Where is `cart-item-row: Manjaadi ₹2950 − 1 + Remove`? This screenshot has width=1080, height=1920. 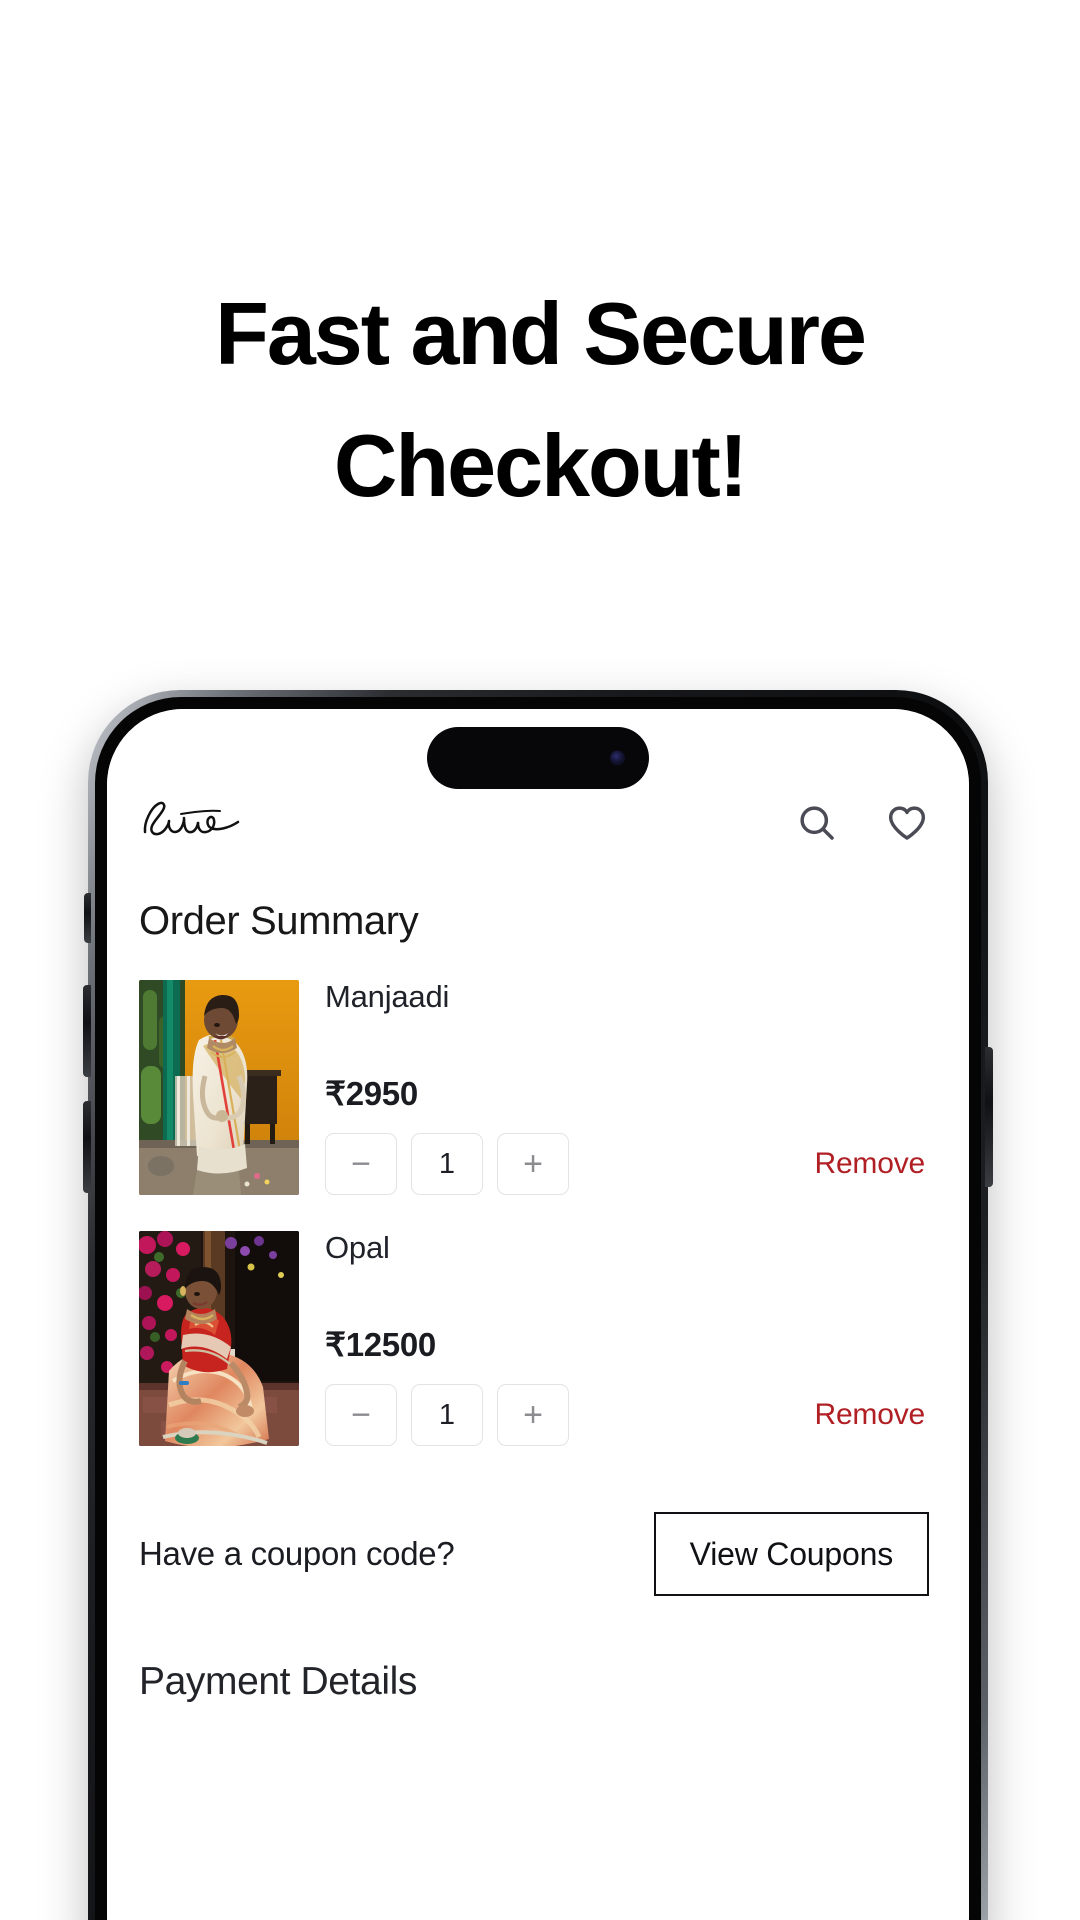
cart-item-row: Manjaadi ₹2950 − 1 + Remove is located at coordinates (538, 1087).